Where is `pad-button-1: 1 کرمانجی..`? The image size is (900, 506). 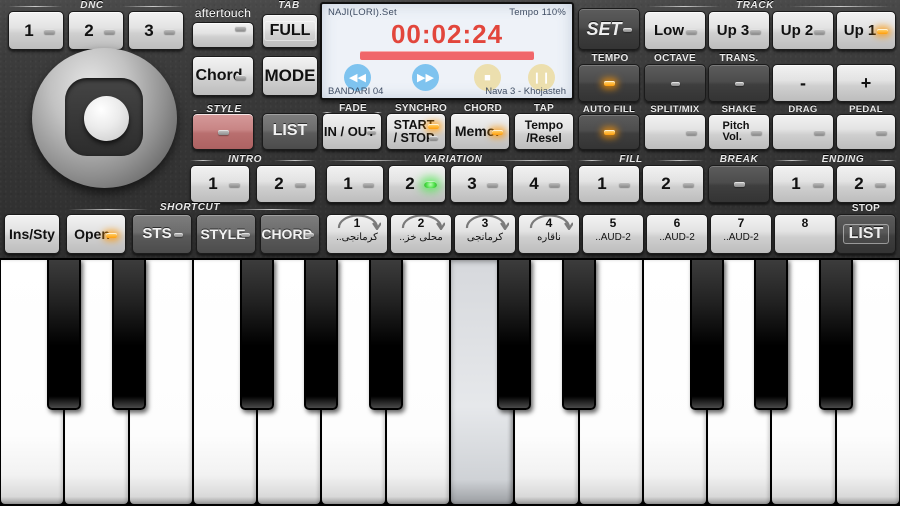
pad-button-1: 1 کرمانجی.. is located at coordinates (357, 234).